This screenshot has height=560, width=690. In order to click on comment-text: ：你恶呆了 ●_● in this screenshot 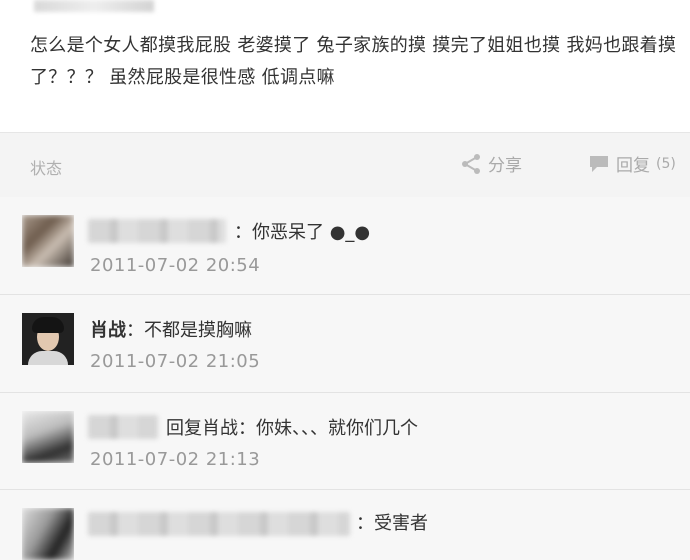, I will do `click(302, 232)`.